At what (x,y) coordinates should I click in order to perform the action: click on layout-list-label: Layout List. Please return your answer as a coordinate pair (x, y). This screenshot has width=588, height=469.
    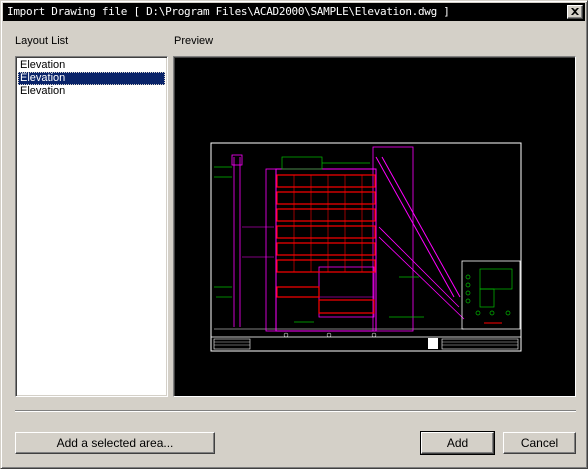
    Looking at the image, I should click on (42, 41).